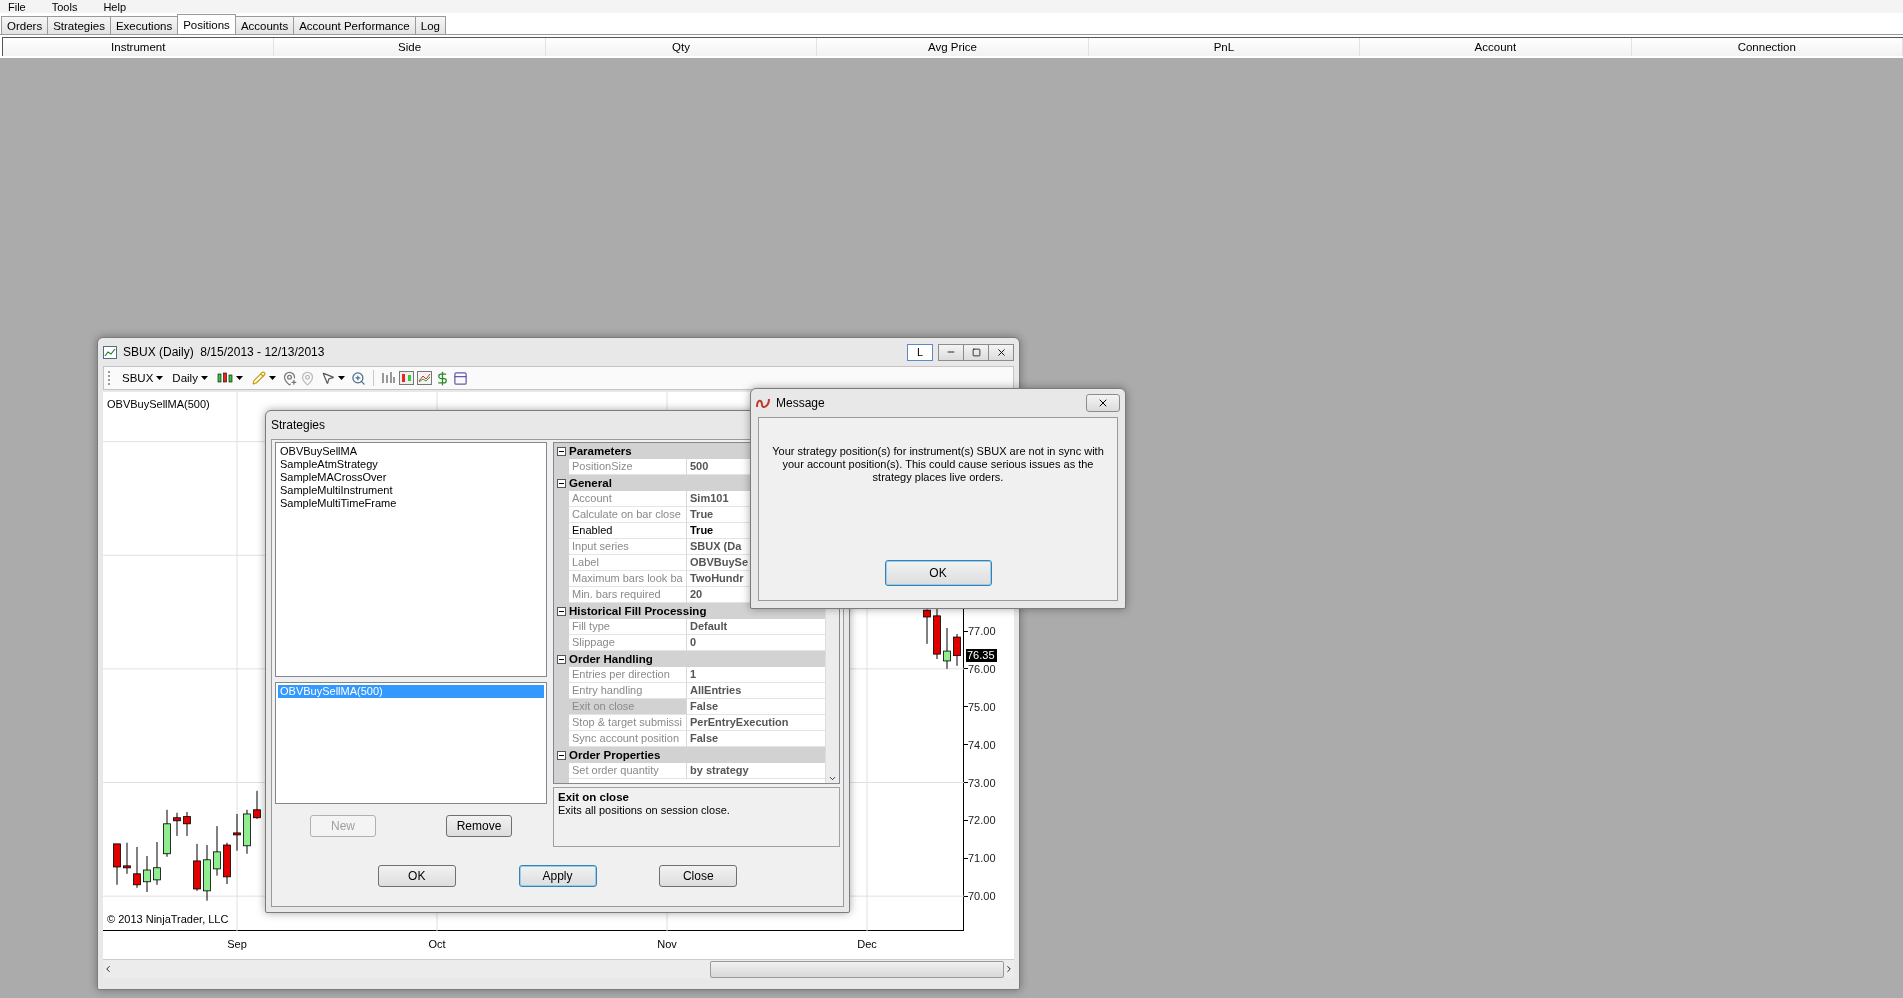 The height and width of the screenshot is (998, 1903). I want to click on property-name: Enabled, so click(628, 531).